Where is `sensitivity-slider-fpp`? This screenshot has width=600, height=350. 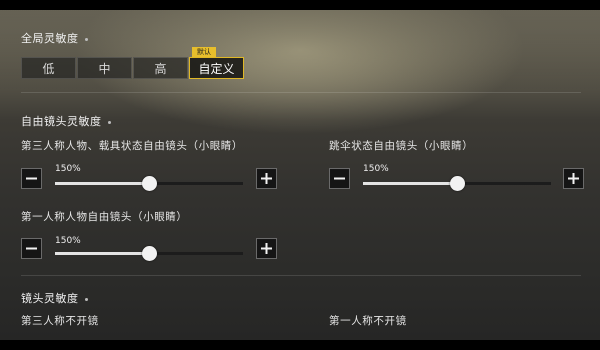 sensitivity-slider-fpp is located at coordinates (149, 253).